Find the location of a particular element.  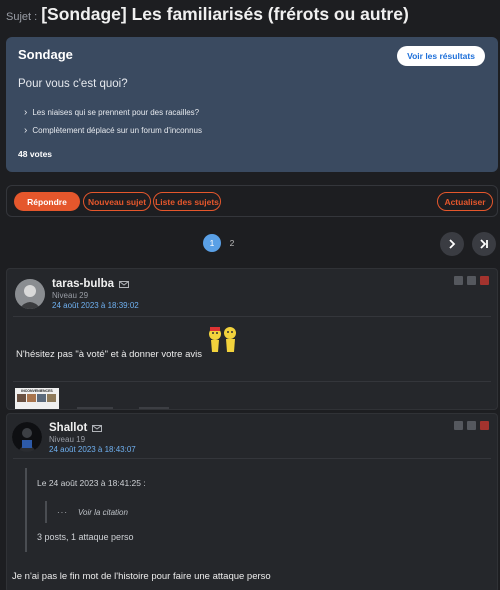

poll-question: Pour vous c'est quoi? is located at coordinates (73, 84).